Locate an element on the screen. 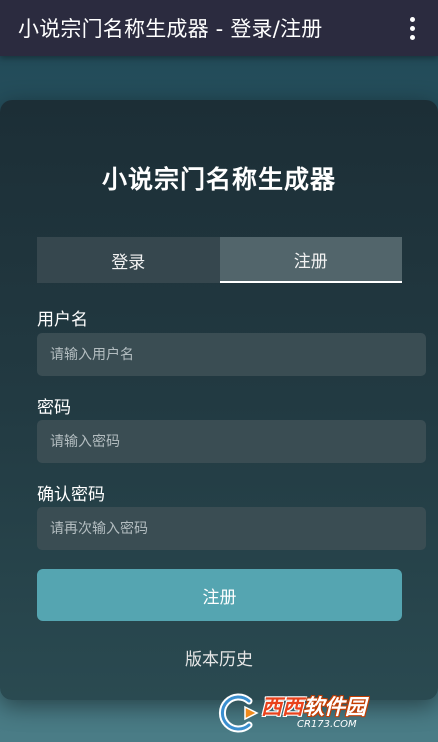  more-vert-icon is located at coordinates (412, 28).